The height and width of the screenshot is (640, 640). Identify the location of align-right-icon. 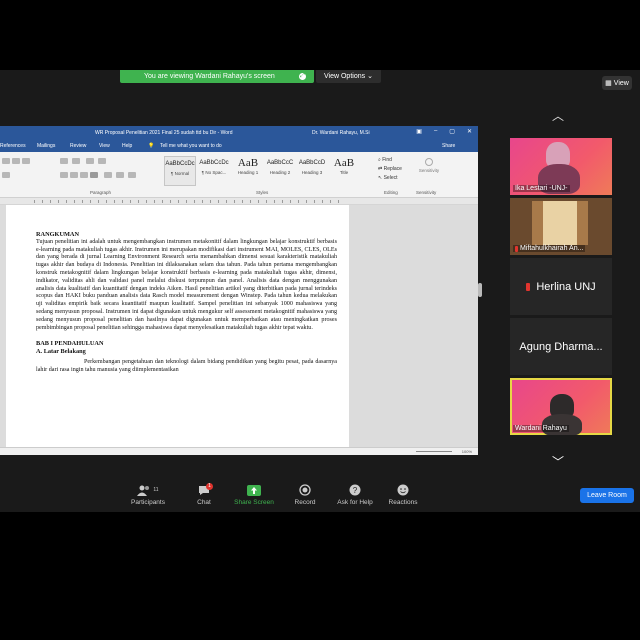
(84, 175).